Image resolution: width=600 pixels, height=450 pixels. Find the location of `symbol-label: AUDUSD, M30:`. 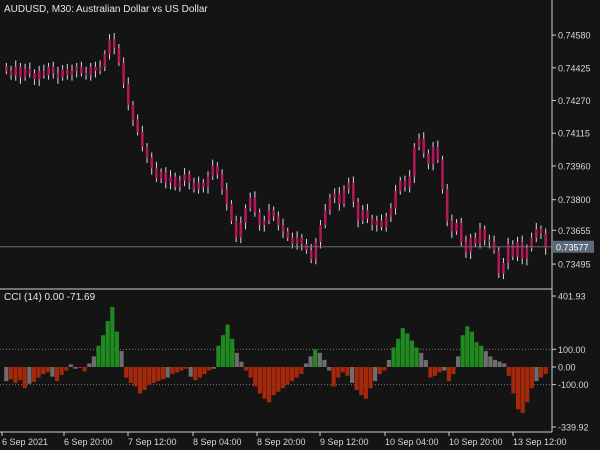

symbol-label: AUDUSD, M30: is located at coordinates (39, 9).